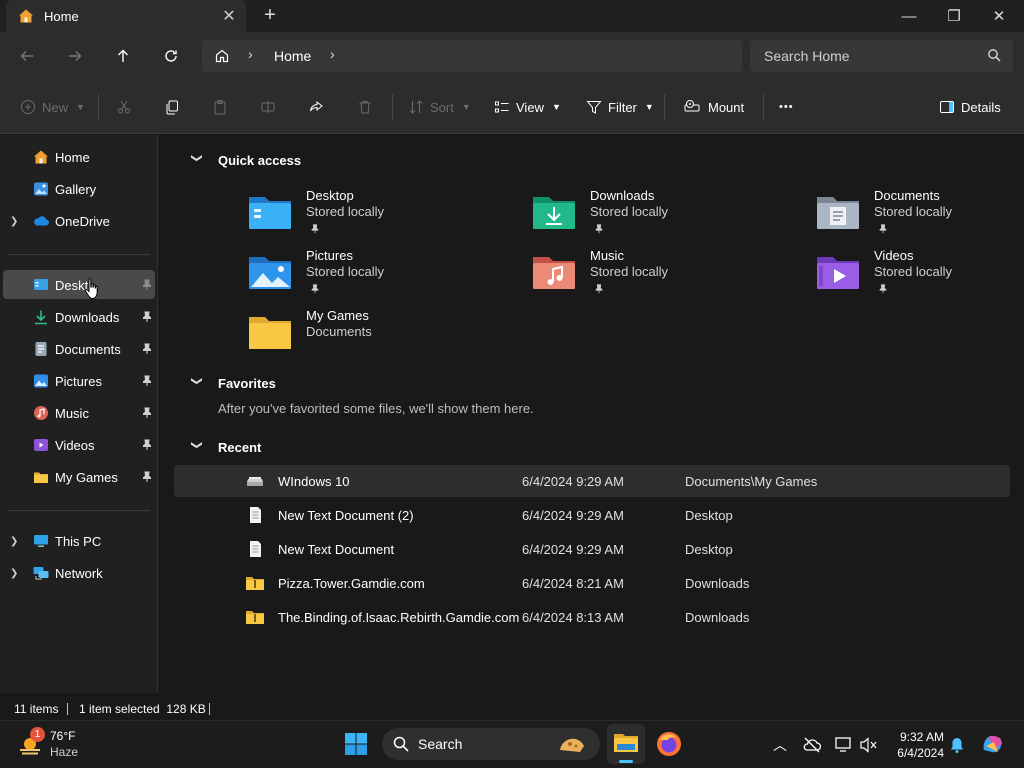 This screenshot has width=1024, height=768. Describe the element at coordinates (844, 745) in the screenshot. I see `display-icon` at that location.